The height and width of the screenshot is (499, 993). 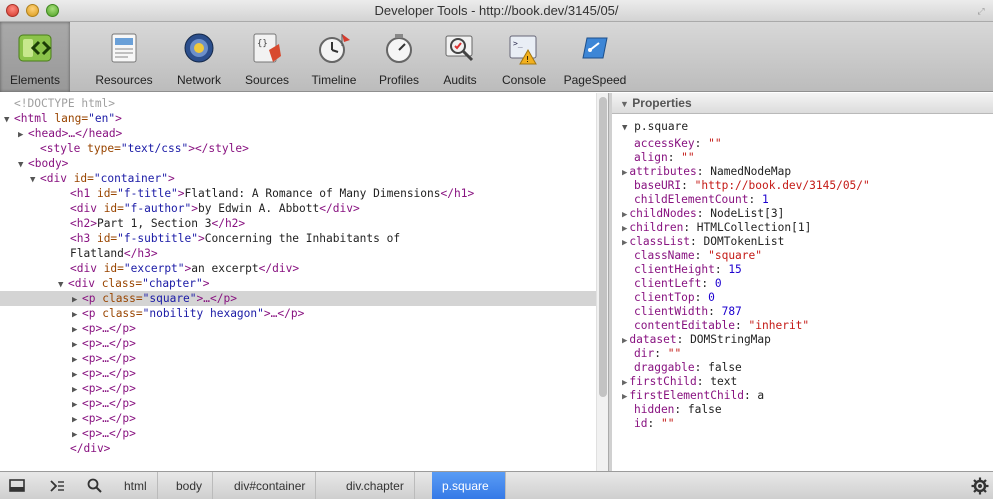 What do you see at coordinates (655, 127) in the screenshot?
I see `property-object-row: ▼ p.square` at bounding box center [655, 127].